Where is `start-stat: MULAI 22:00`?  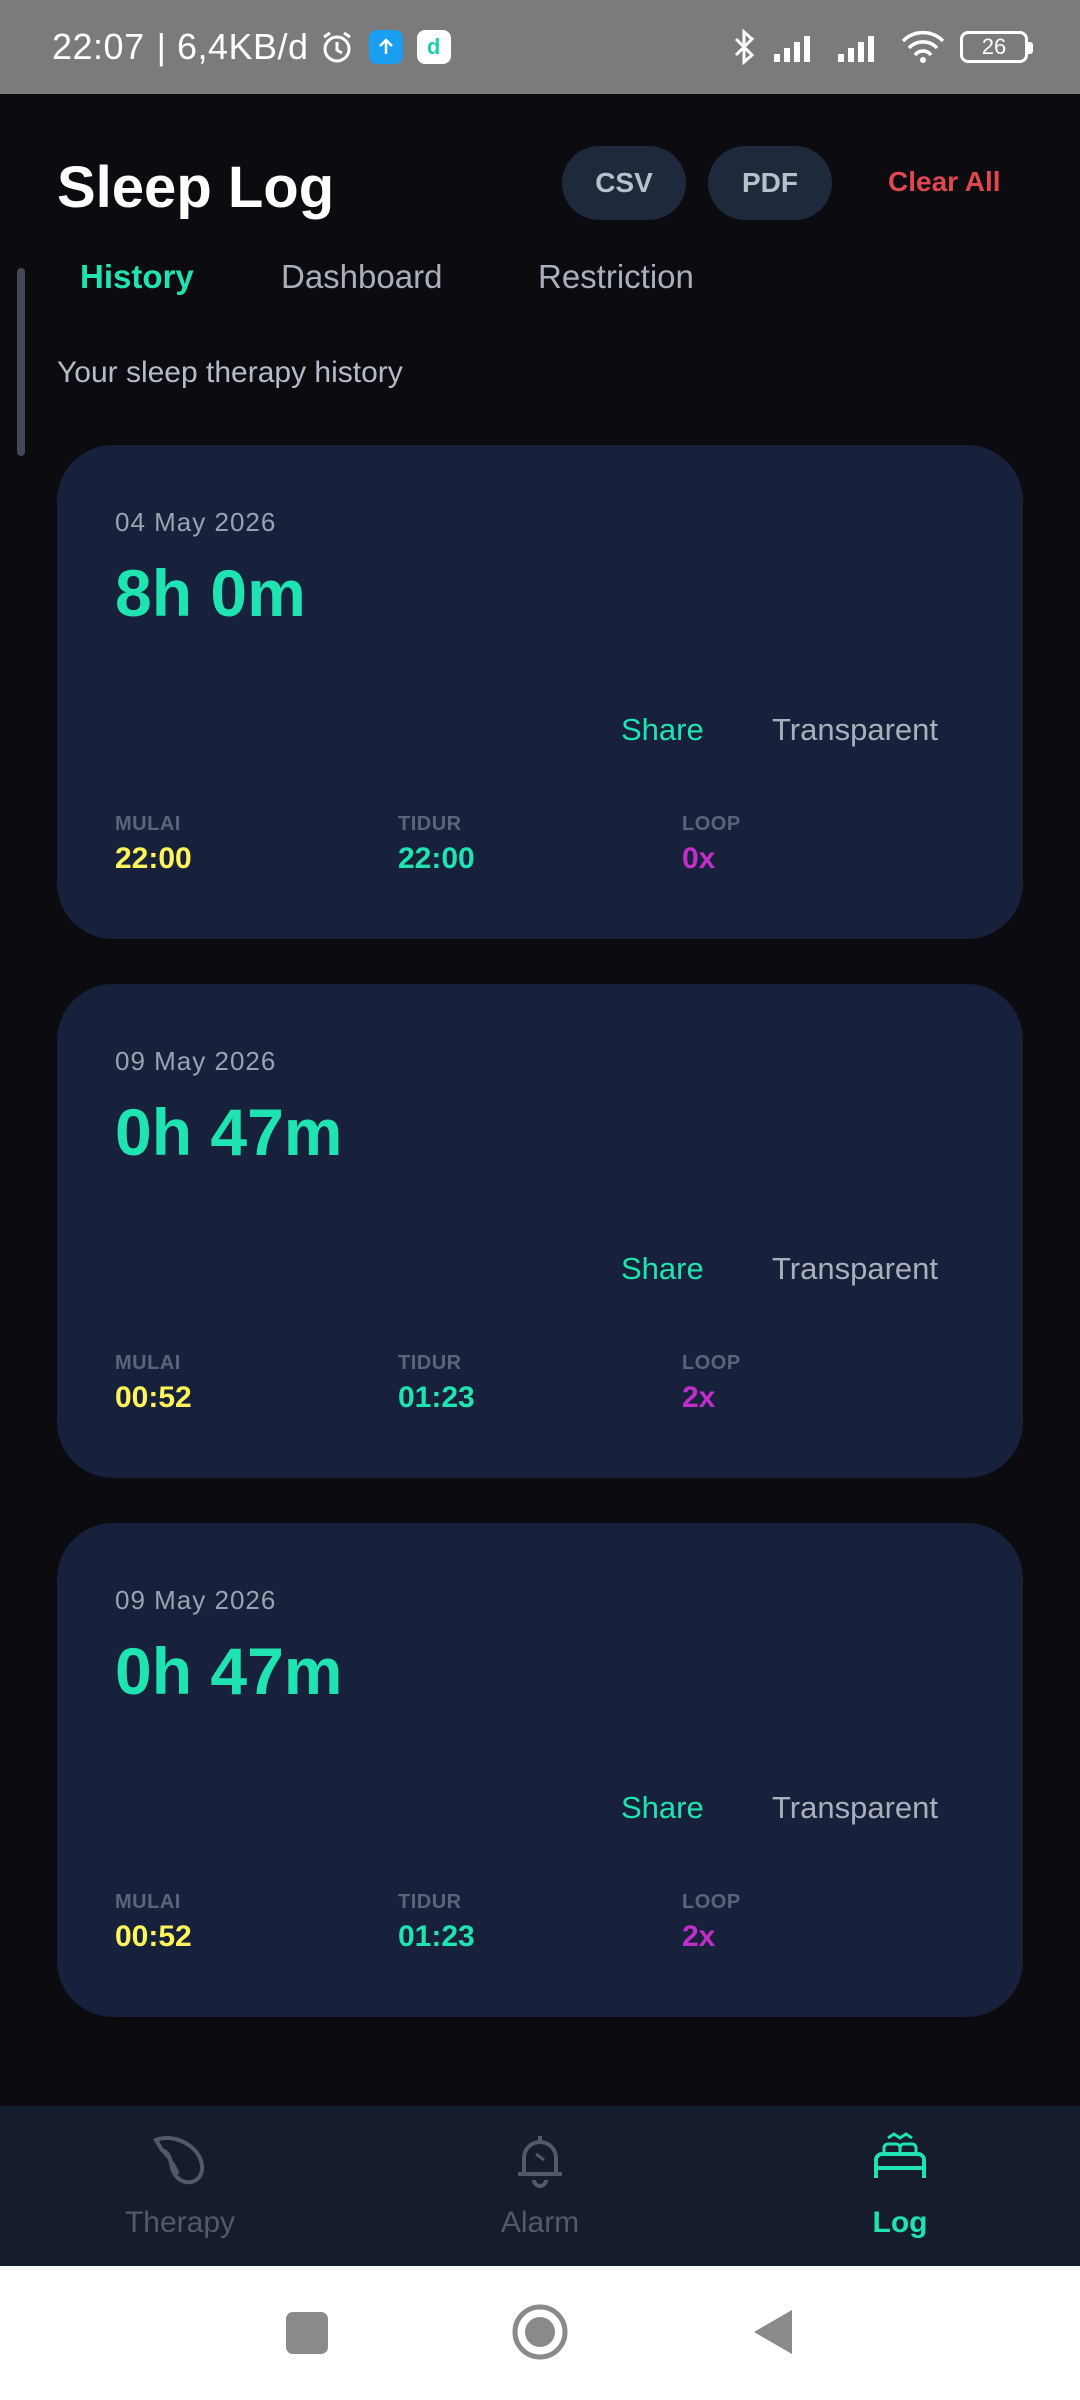
start-stat: MULAI 22:00 is located at coordinates (153, 844).